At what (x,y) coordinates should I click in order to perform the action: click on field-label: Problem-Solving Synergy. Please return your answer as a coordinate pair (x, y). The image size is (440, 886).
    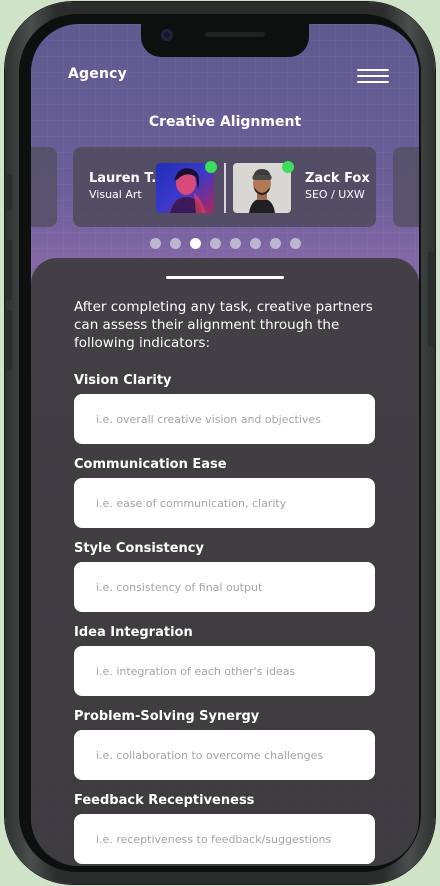
    Looking at the image, I should click on (167, 716).